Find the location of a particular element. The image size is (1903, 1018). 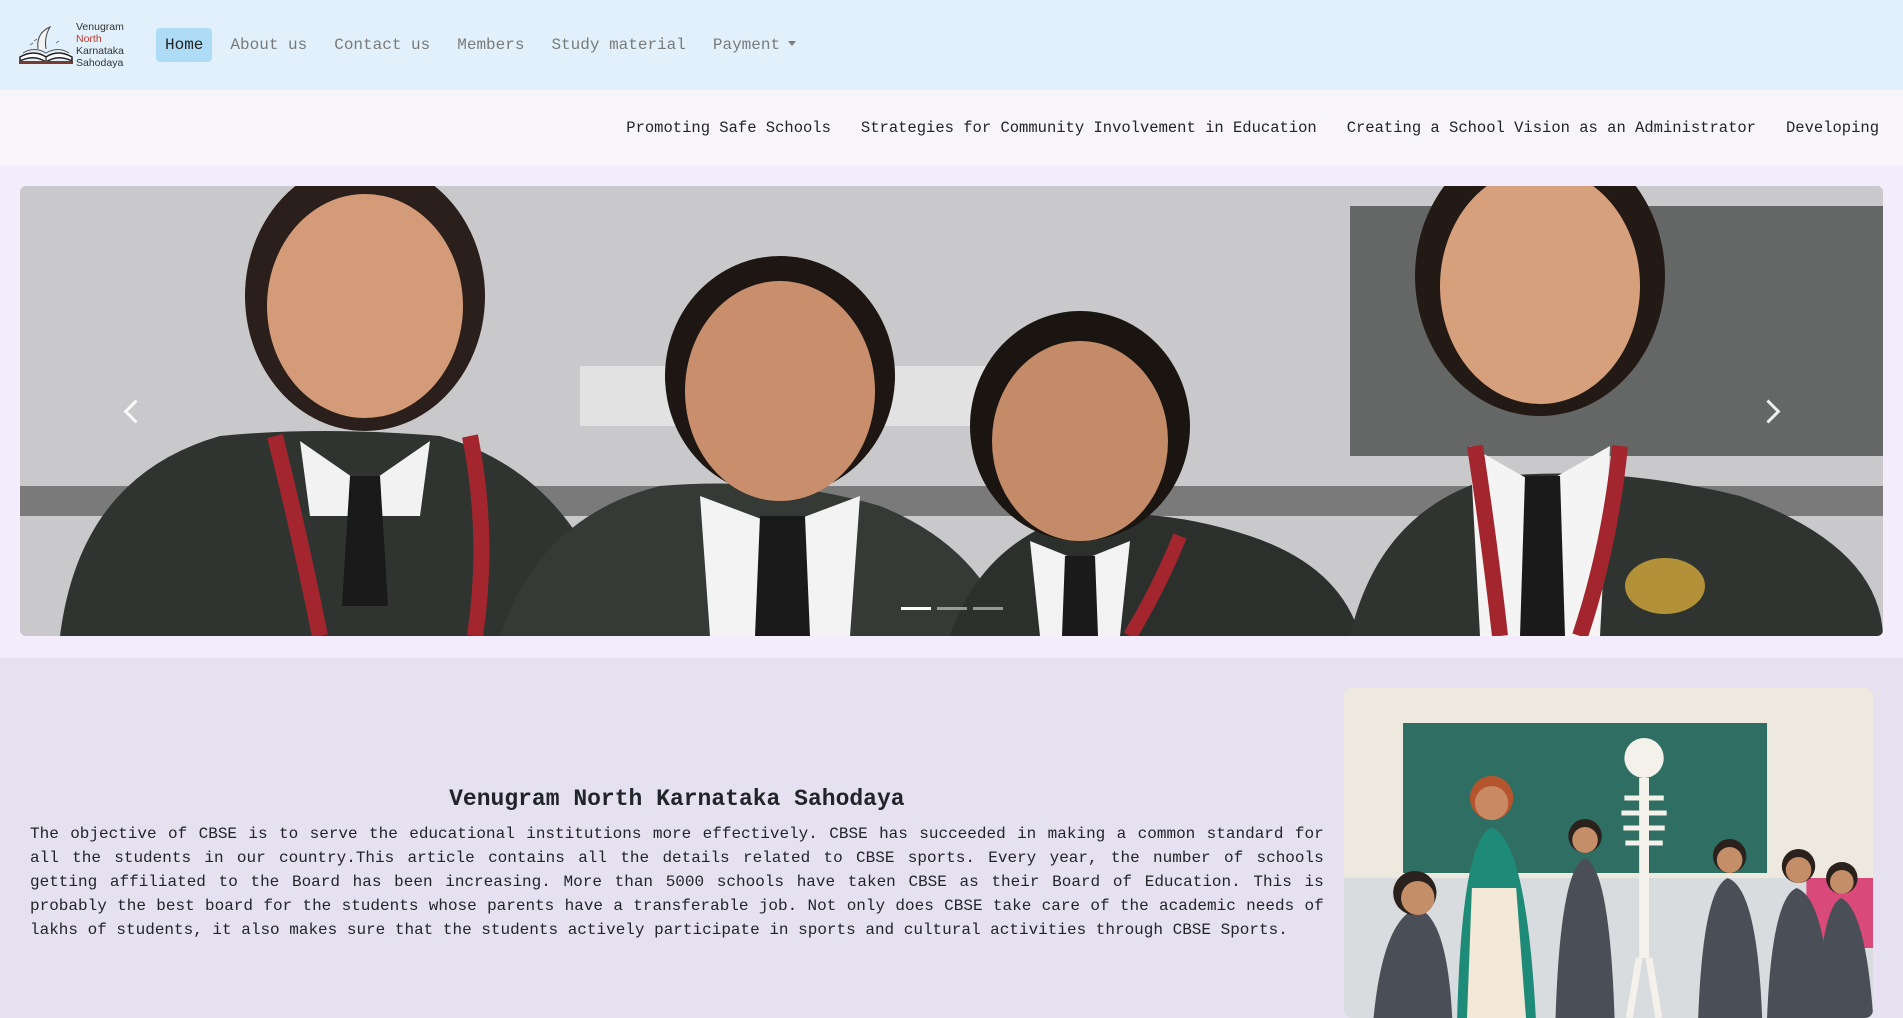

chevron-right-icon is located at coordinates (1768, 411).